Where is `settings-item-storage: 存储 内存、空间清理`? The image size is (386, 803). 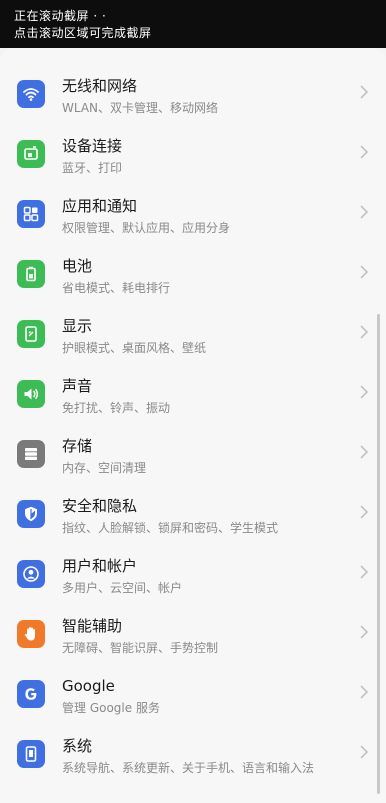
settings-item-storage: 存储 内存、空间清理 is located at coordinates (193, 454).